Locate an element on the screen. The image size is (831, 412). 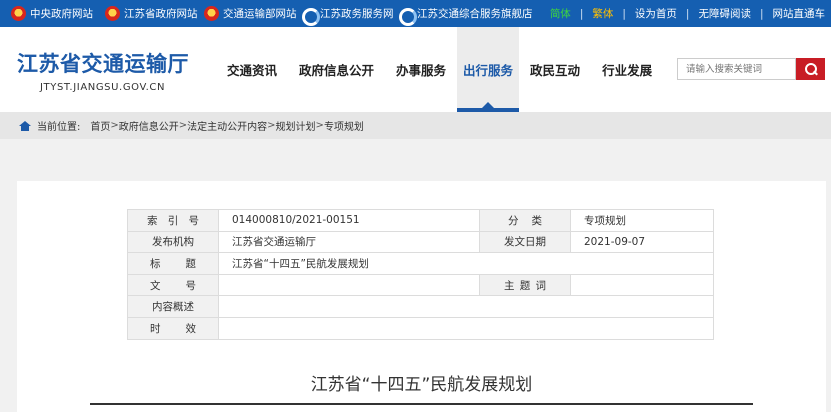
breadcrumb-label: 当前位置: is located at coordinates (59, 127).